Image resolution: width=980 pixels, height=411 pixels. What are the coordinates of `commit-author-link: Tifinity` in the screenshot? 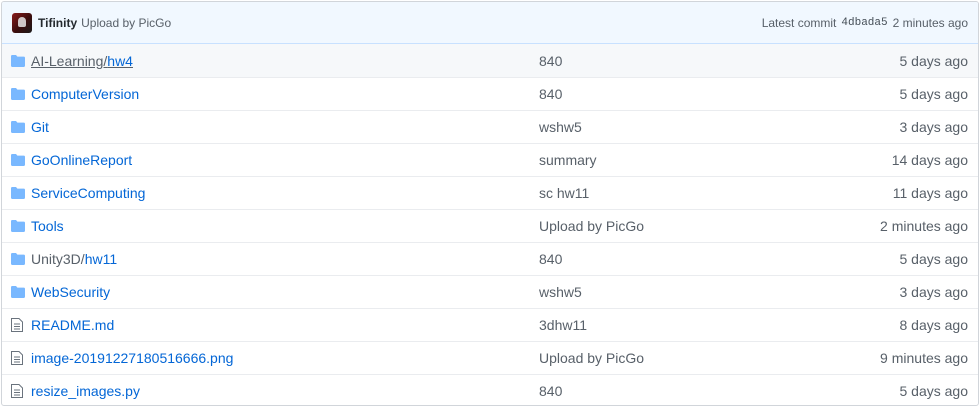 It's located at (57, 23).